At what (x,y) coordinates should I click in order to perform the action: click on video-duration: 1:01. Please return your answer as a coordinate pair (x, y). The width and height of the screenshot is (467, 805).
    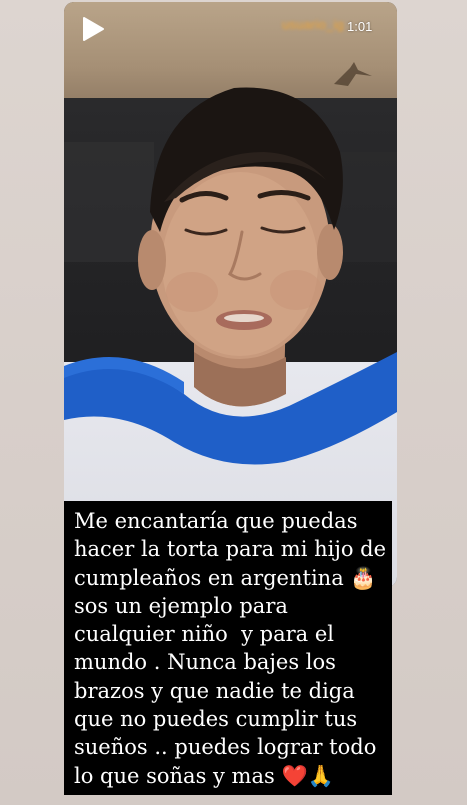
    Looking at the image, I should click on (360, 26).